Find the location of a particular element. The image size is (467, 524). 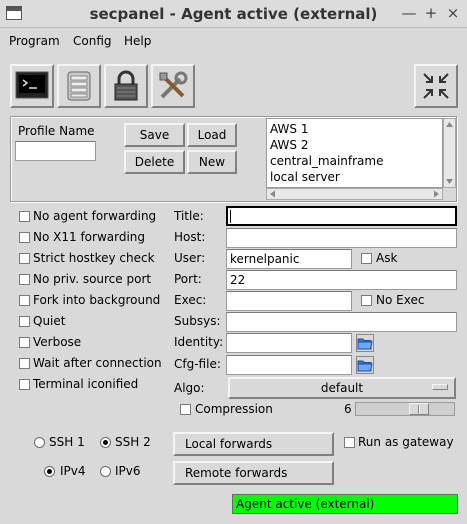

port-label: Port: is located at coordinates (188, 279).